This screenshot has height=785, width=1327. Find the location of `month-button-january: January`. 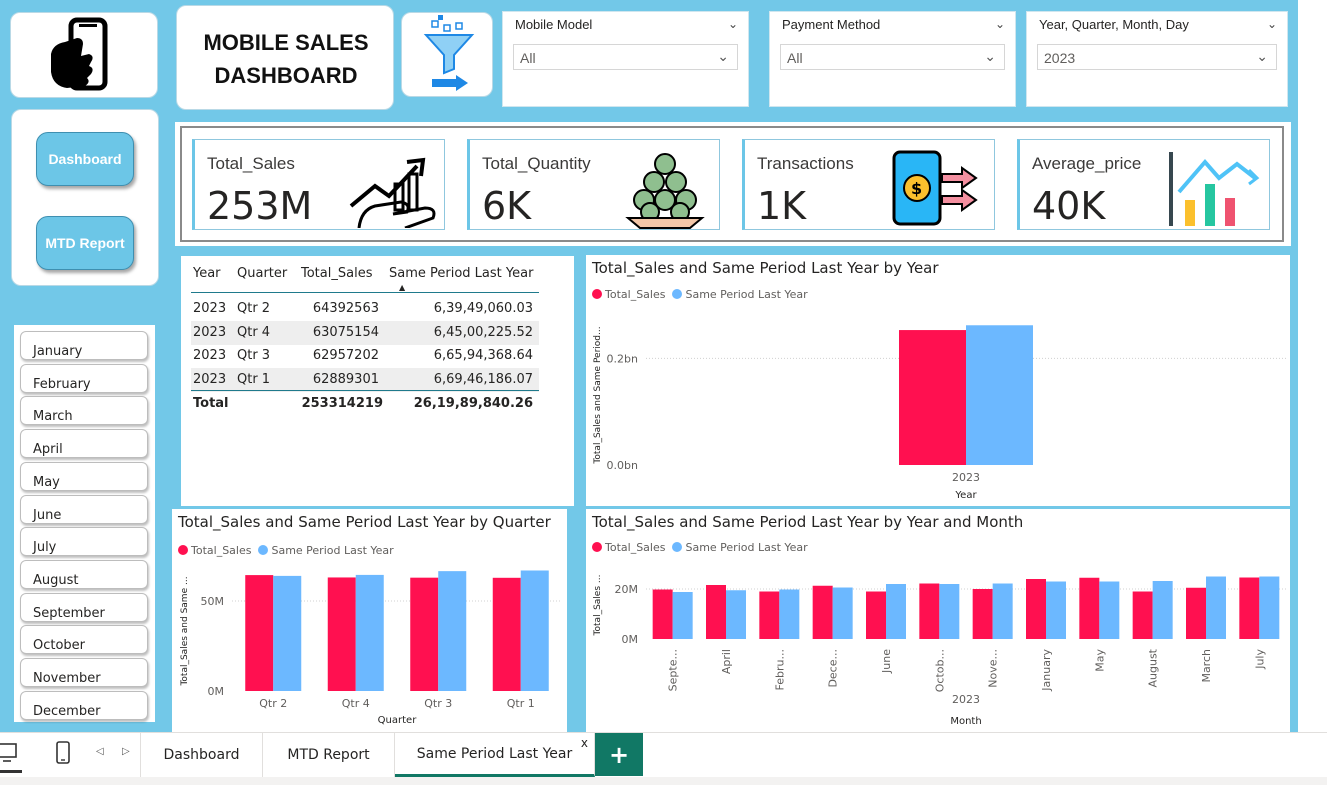

month-button-january: January is located at coordinates (84, 345).